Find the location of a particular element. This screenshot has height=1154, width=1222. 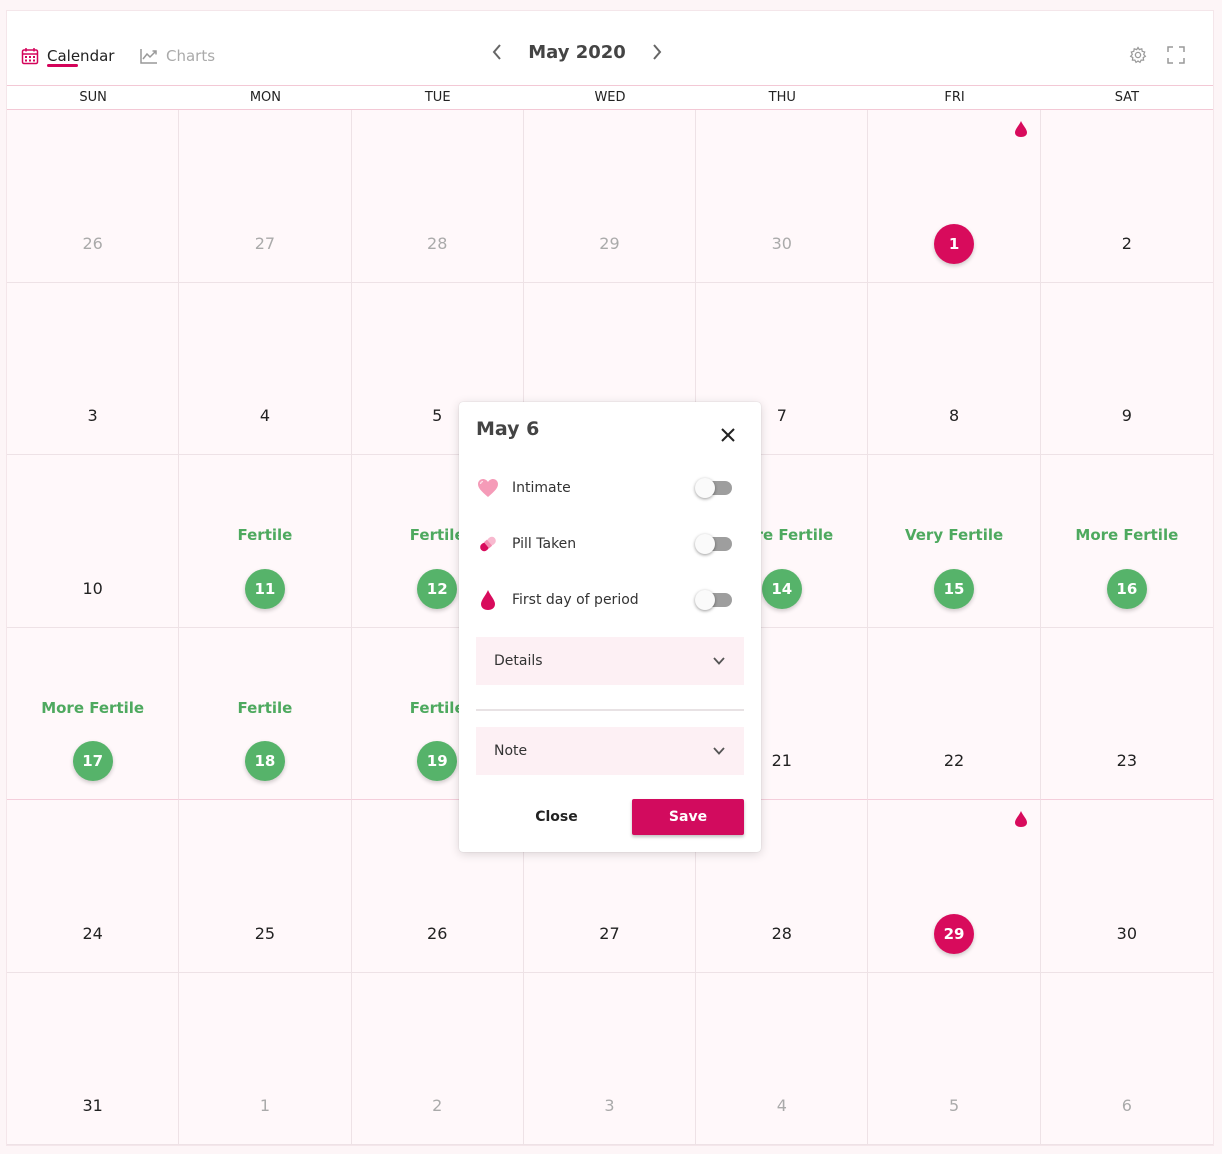

pill-taken-toggle is located at coordinates (713, 544).